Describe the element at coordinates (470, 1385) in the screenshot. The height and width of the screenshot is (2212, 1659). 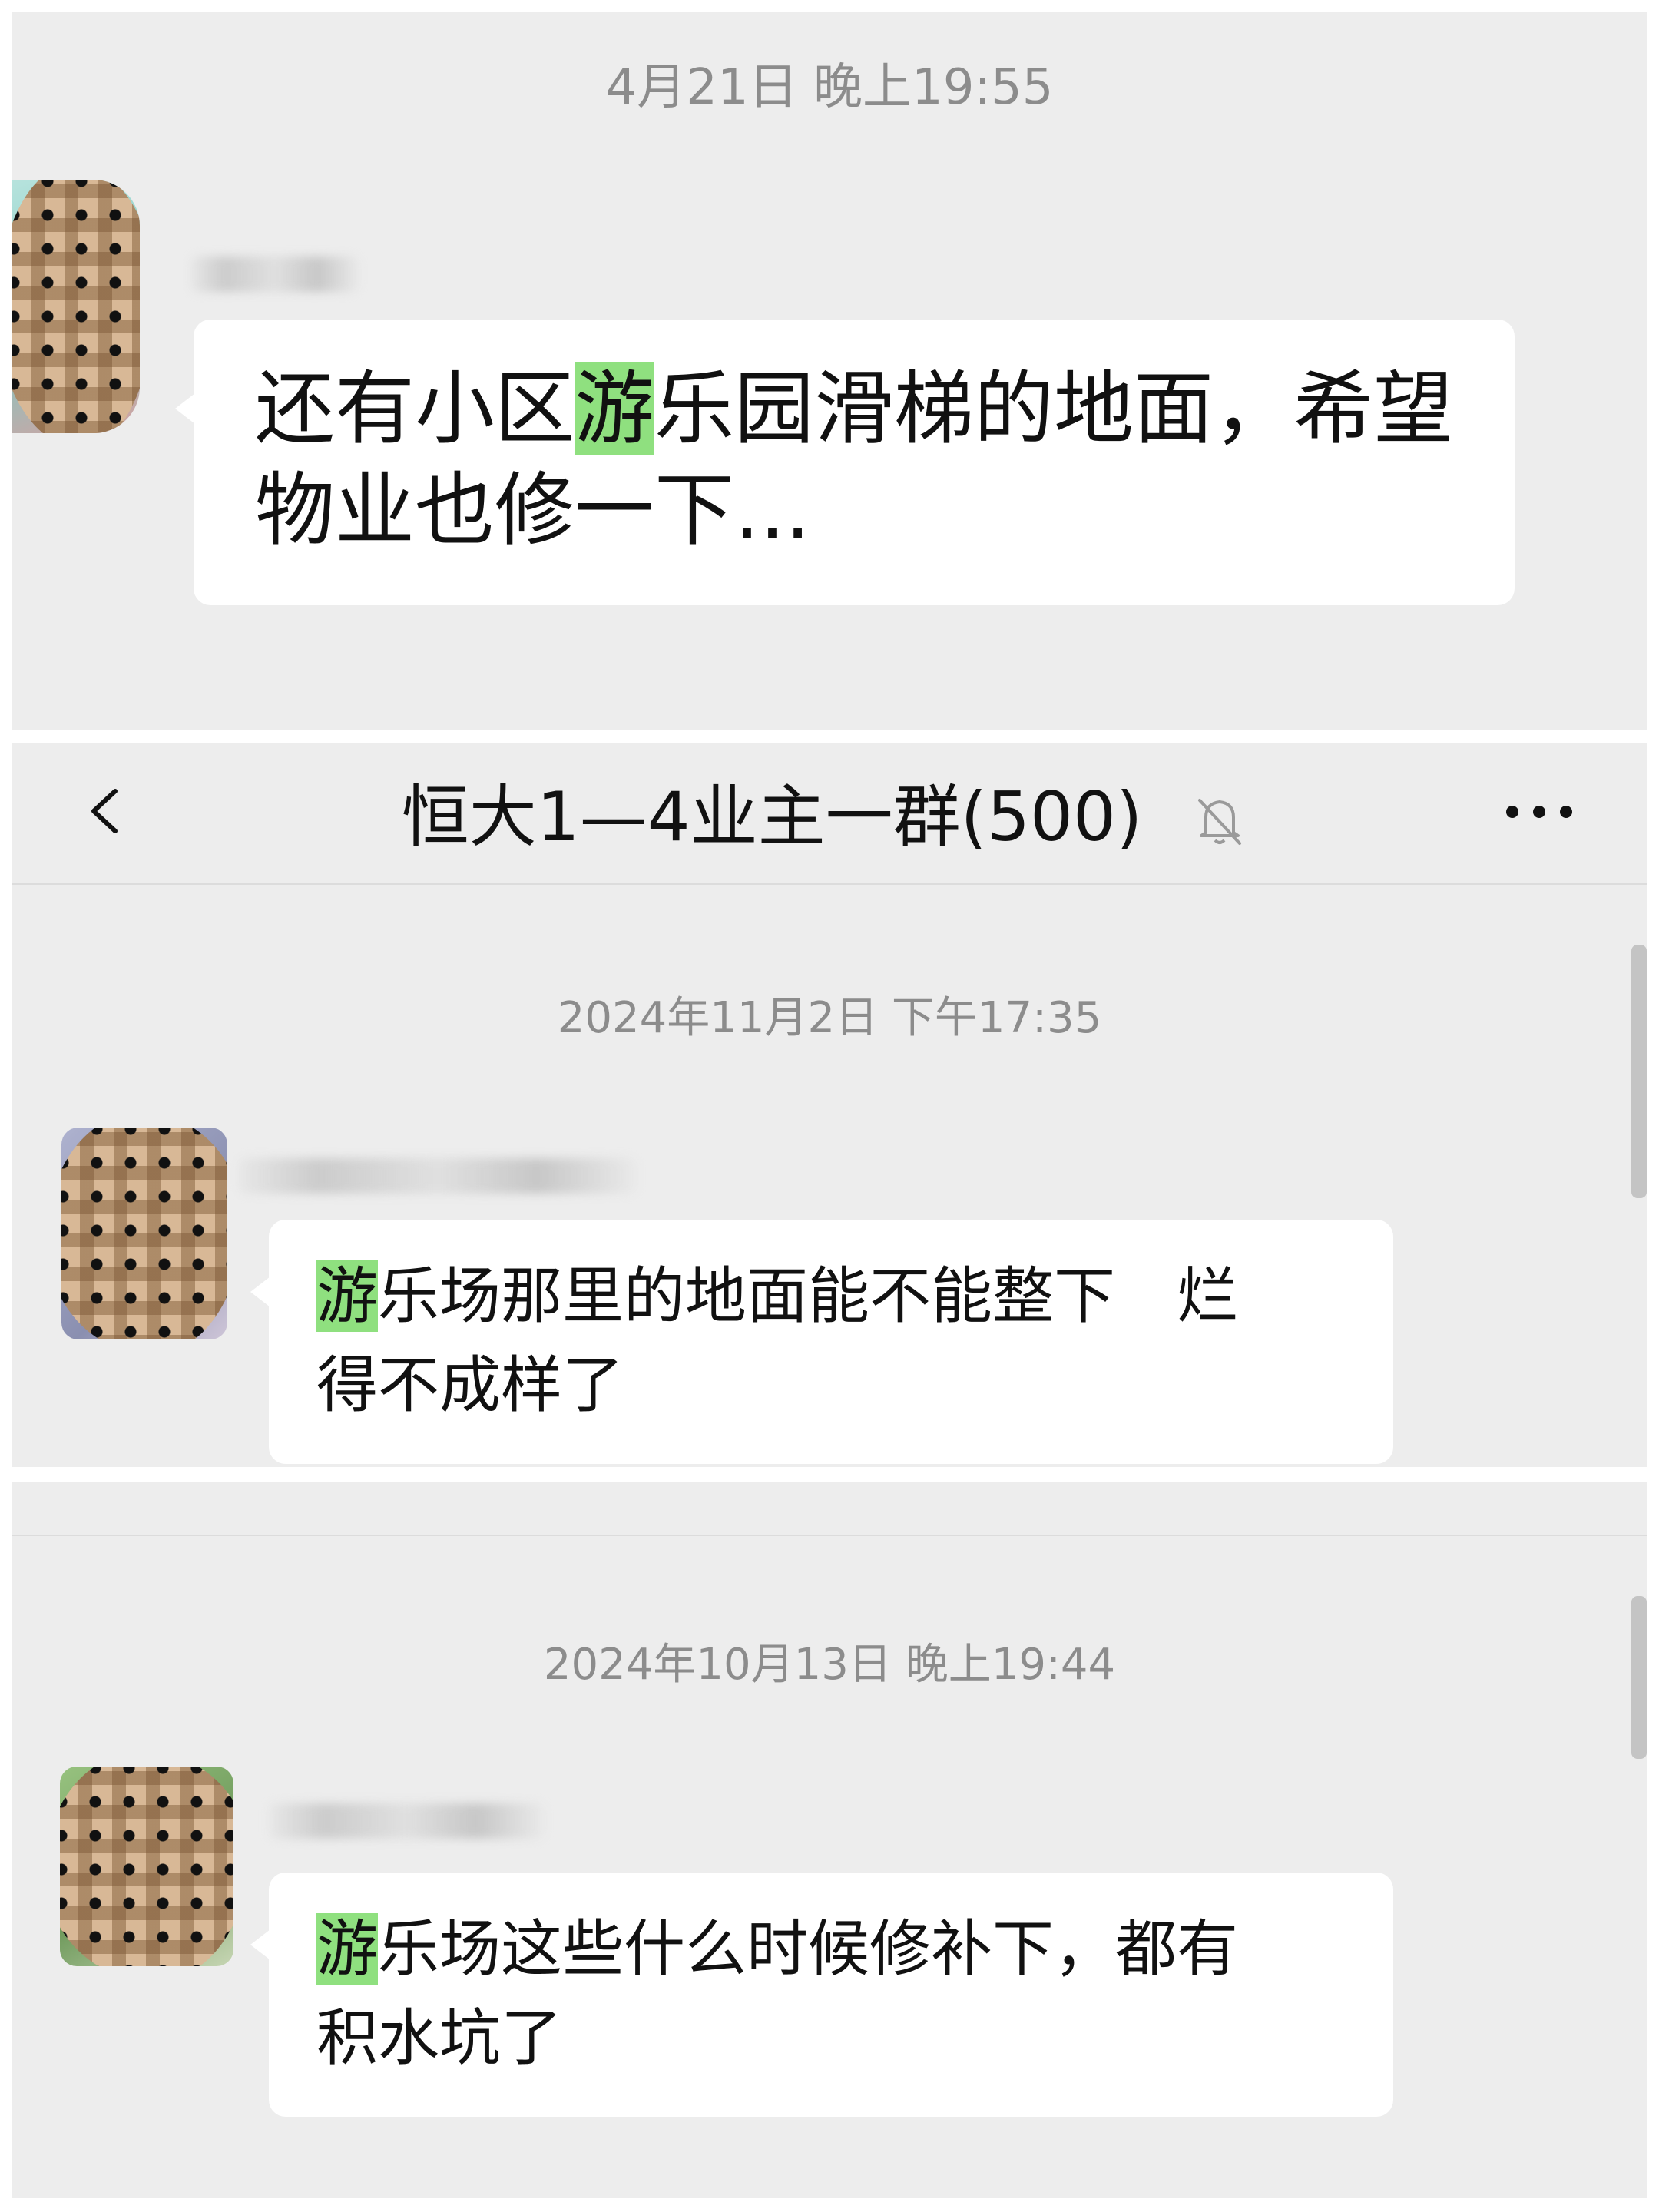
I see `message-line: 得不成样了` at that location.